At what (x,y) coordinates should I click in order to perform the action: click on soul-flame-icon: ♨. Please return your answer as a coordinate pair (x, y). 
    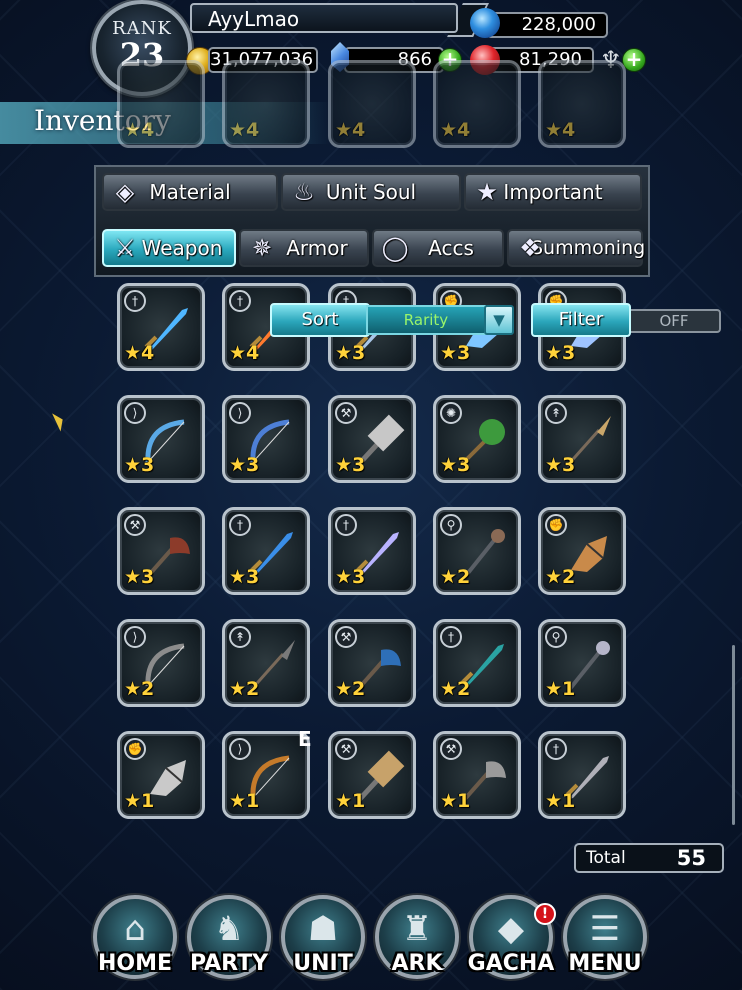
    Looking at the image, I should click on (304, 192).